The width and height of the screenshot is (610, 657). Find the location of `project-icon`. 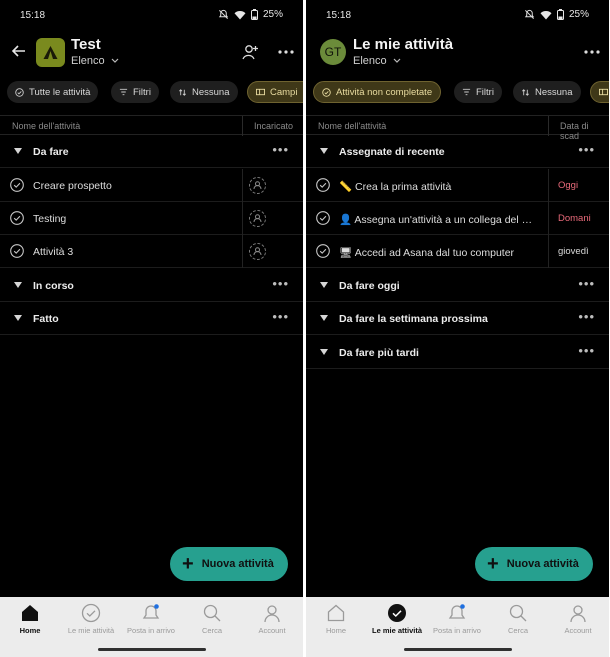

project-icon is located at coordinates (50, 52).